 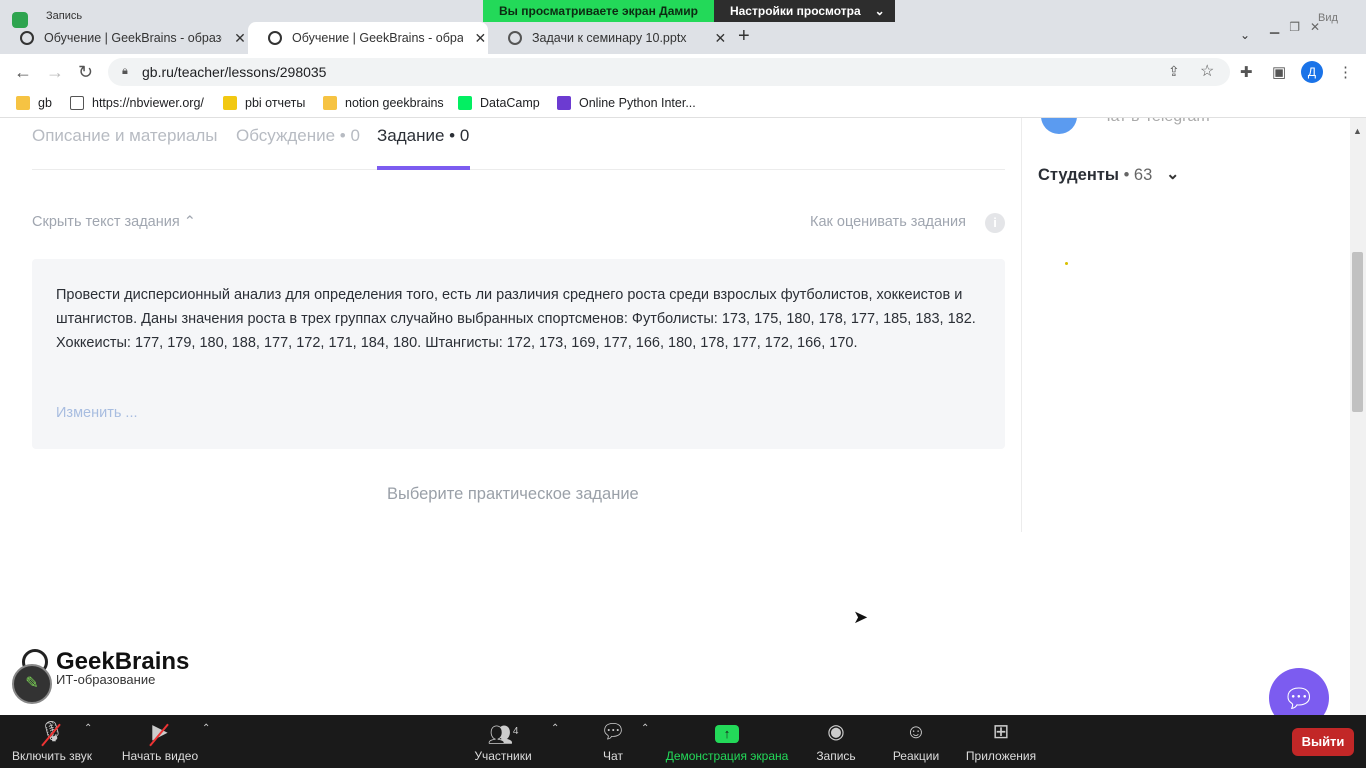 What do you see at coordinates (1066, 263) in the screenshot?
I see `loading-dot` at bounding box center [1066, 263].